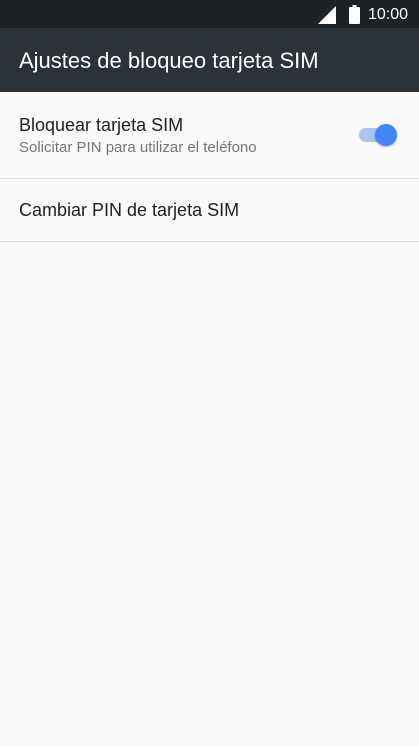  What do you see at coordinates (169, 60) in the screenshot?
I see `page-title: Ajustes de bloqueo tarjeta SIM` at bounding box center [169, 60].